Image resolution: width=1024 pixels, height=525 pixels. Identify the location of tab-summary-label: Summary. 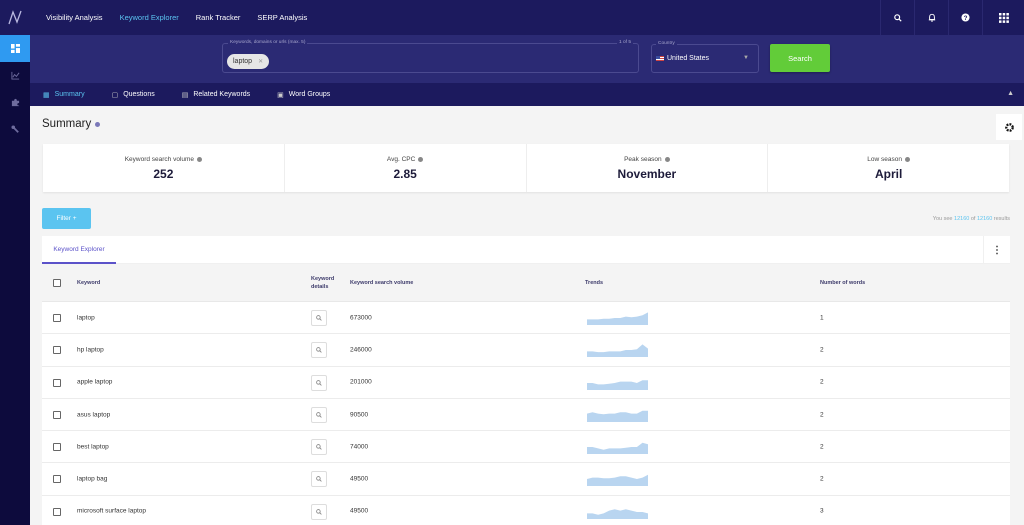
(69, 94).